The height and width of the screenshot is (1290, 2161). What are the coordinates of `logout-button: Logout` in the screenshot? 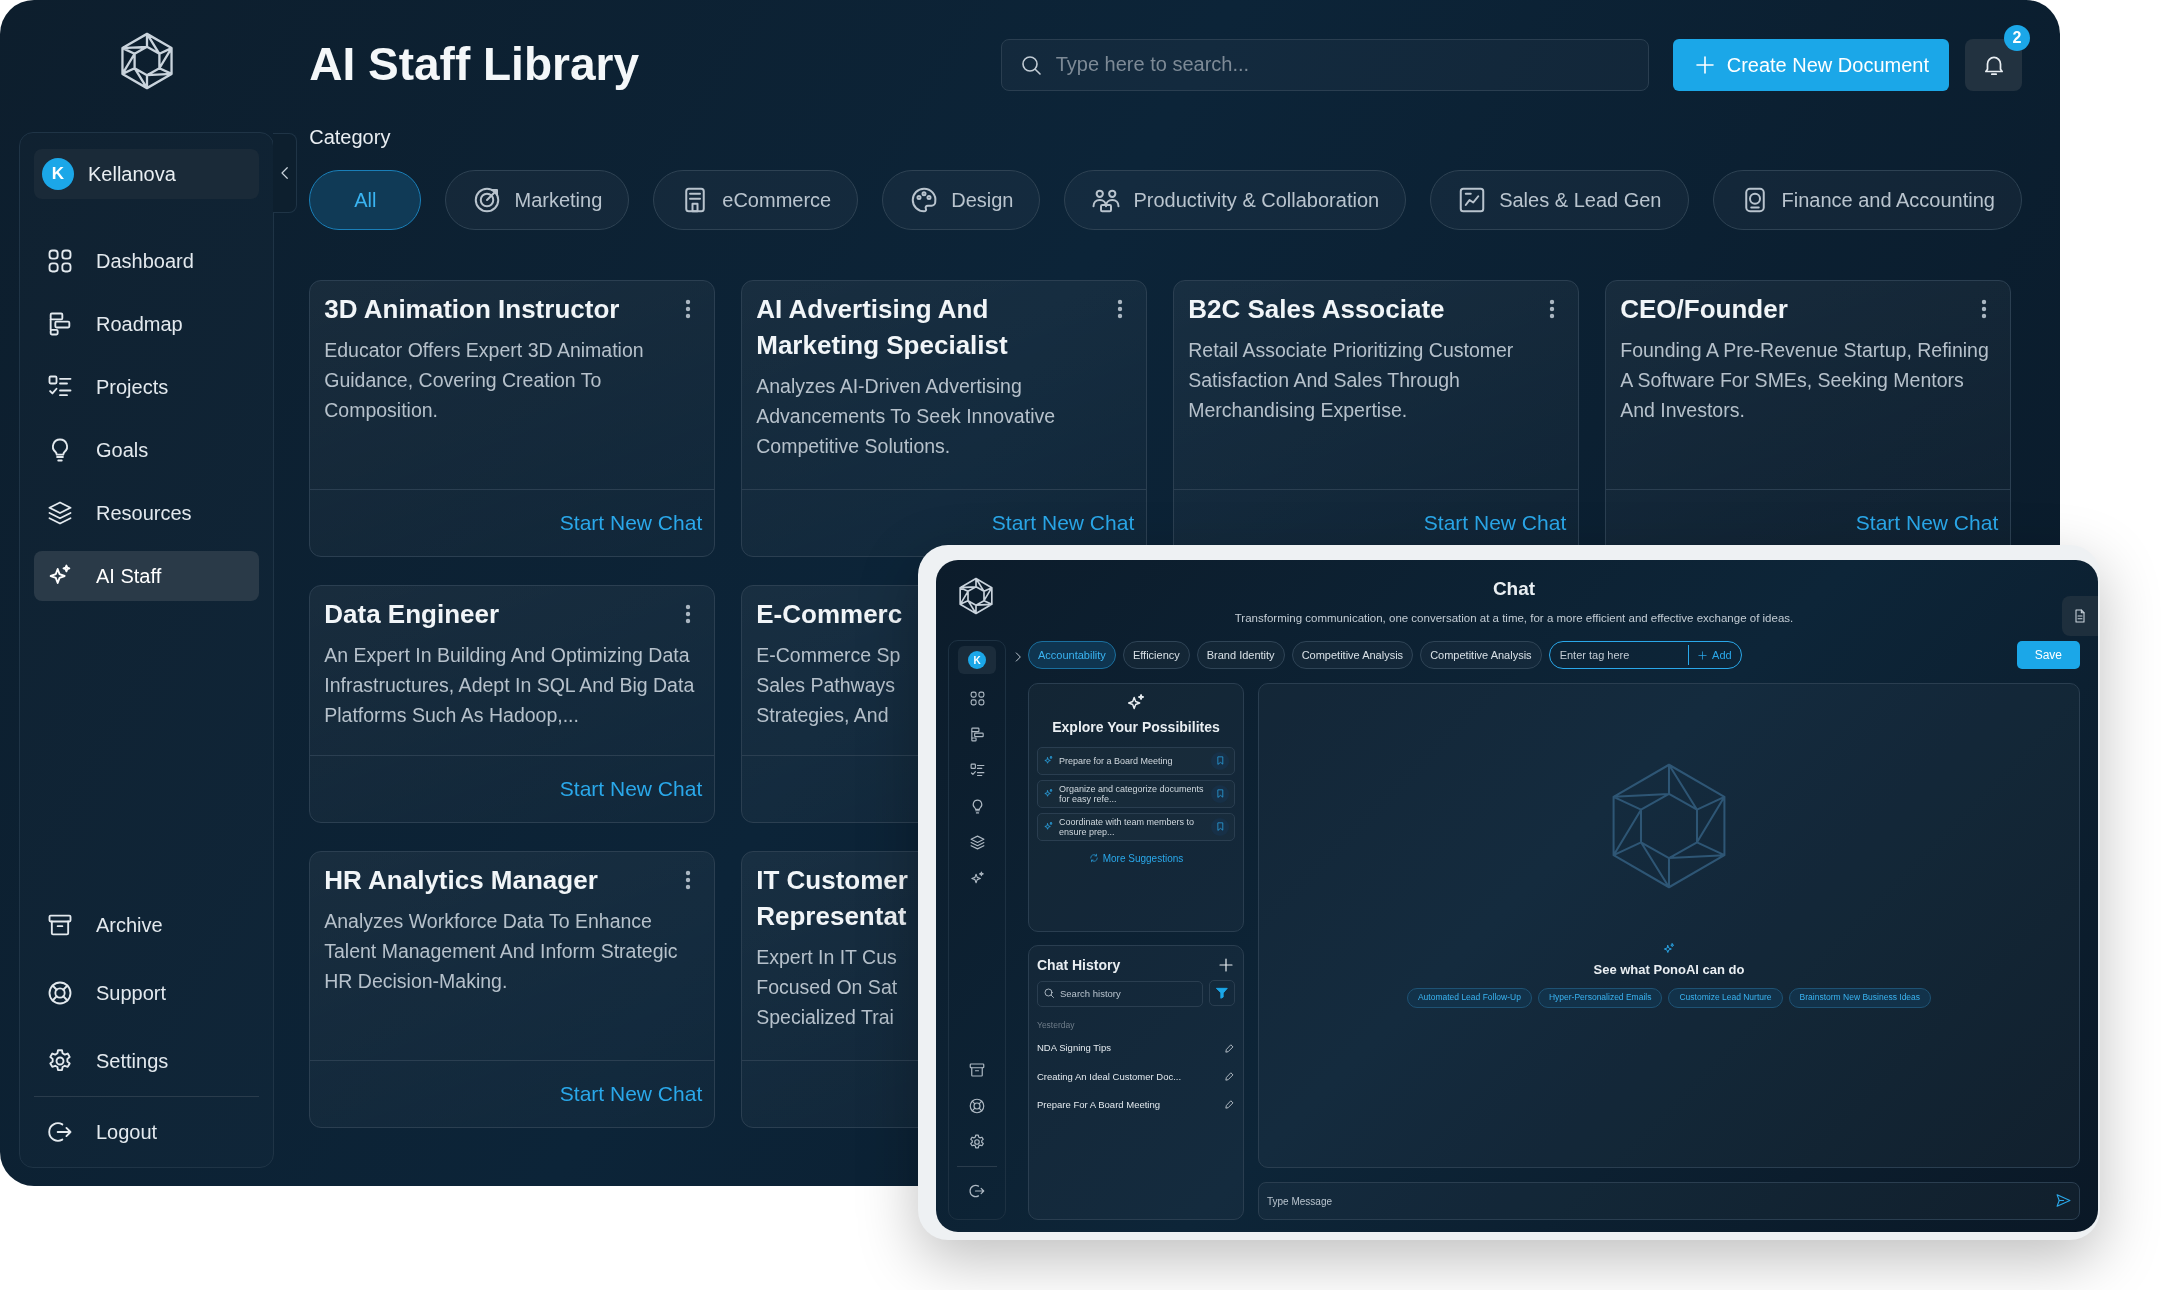 It's located at (147, 1132).